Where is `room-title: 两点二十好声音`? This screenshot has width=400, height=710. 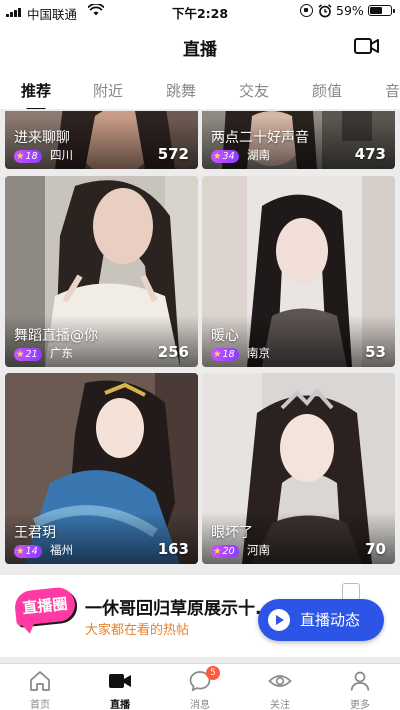 room-title: 两点二十好声音 is located at coordinates (260, 138).